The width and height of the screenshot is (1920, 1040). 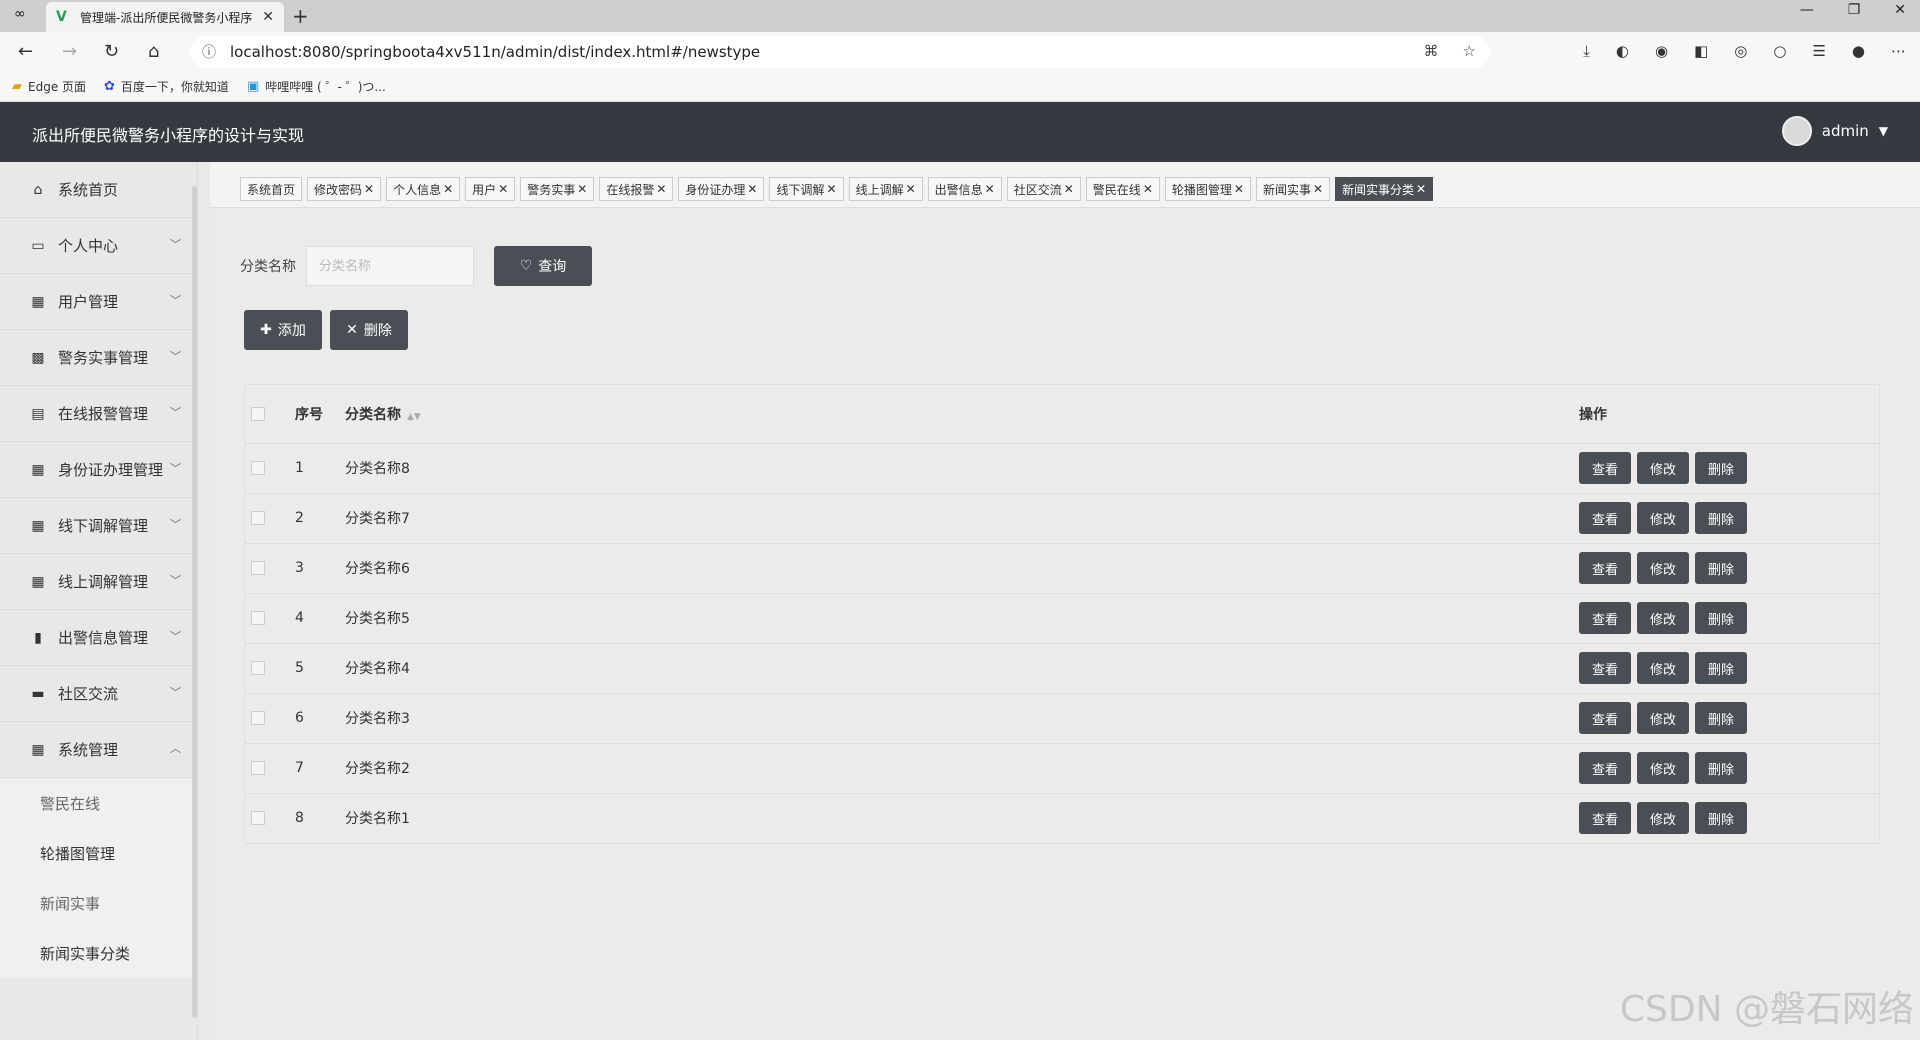 What do you see at coordinates (98, 750) in the screenshot?
I see `sidebar-item-system: ▦ 系统管理 ︿` at bounding box center [98, 750].